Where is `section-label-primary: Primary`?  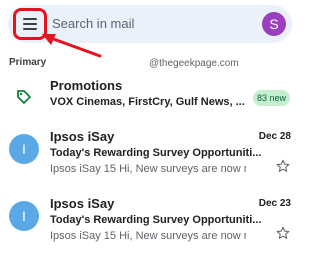
section-label-primary: Primary is located at coordinates (28, 62).